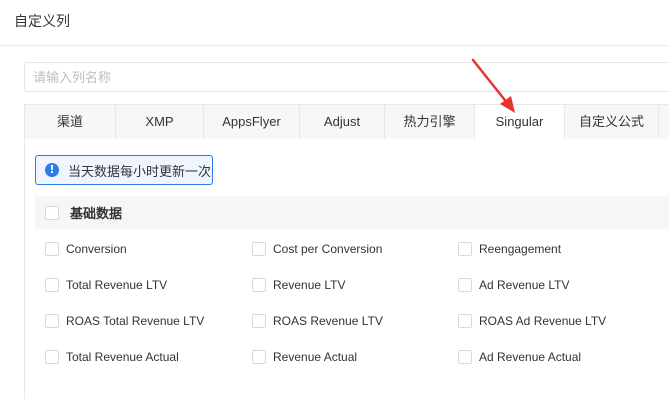 This screenshot has height=399, width=669. I want to click on option-revenue-ltv: Revenue LTV, so click(299, 285).